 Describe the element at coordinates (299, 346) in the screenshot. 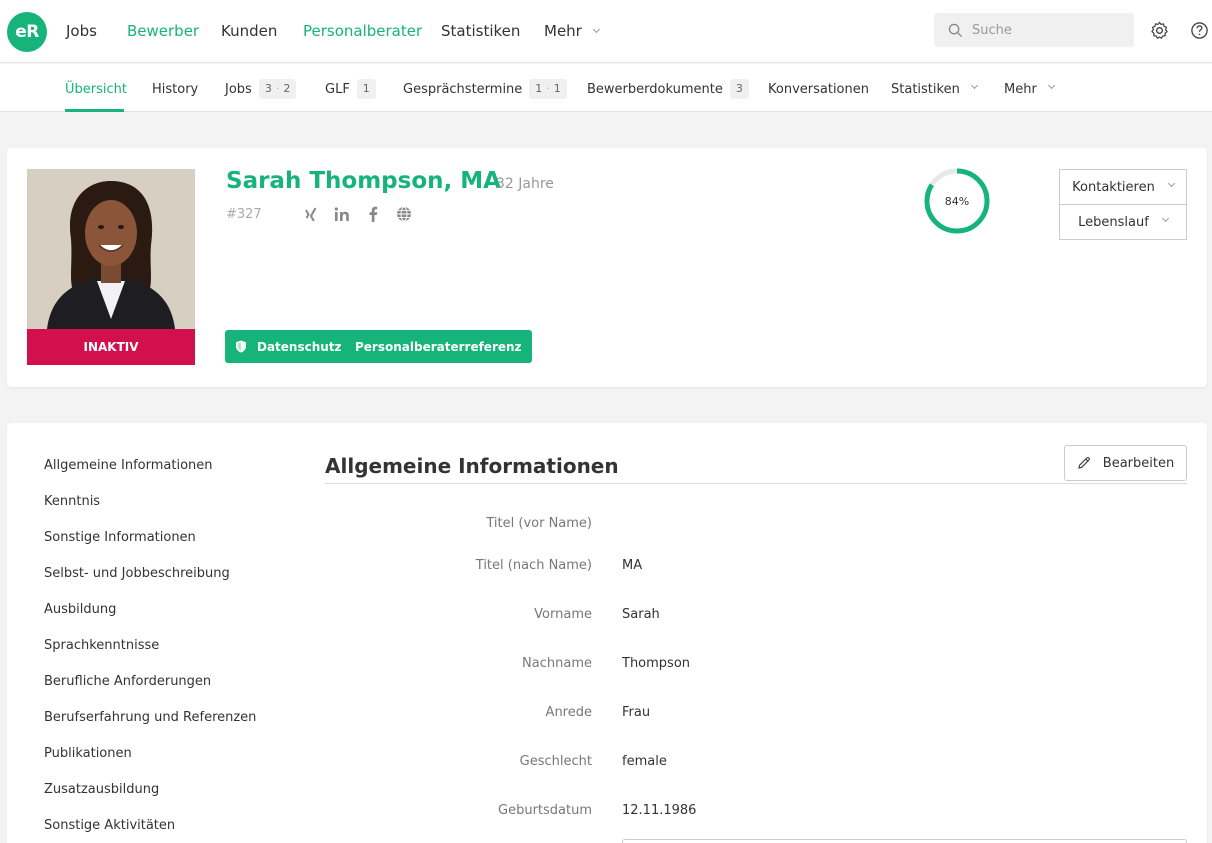

I see `datenschutz-label: Datenschutz` at that location.